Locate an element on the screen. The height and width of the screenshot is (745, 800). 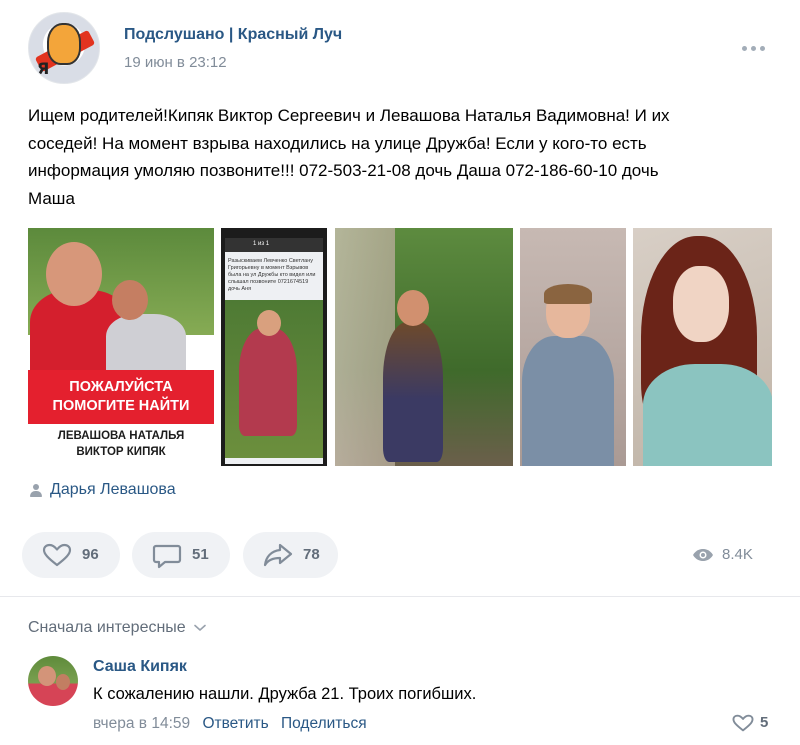
banner-line: Пожалуйста is located at coordinates (121, 387).